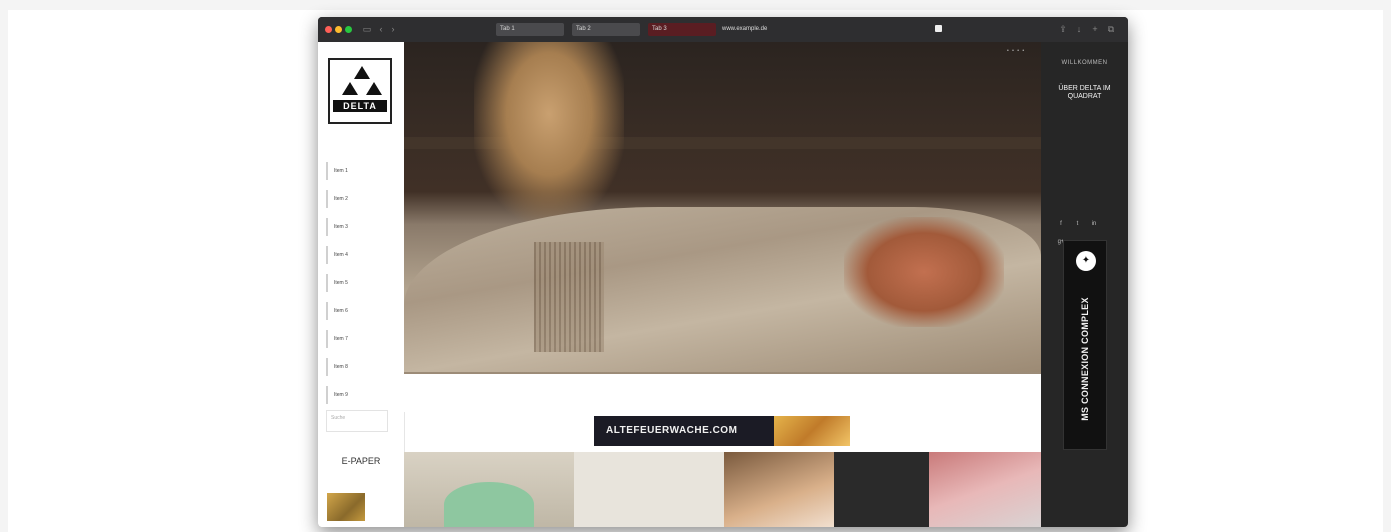 The image size is (1391, 532). I want to click on new-tab-icon: +, so click(1095, 29).